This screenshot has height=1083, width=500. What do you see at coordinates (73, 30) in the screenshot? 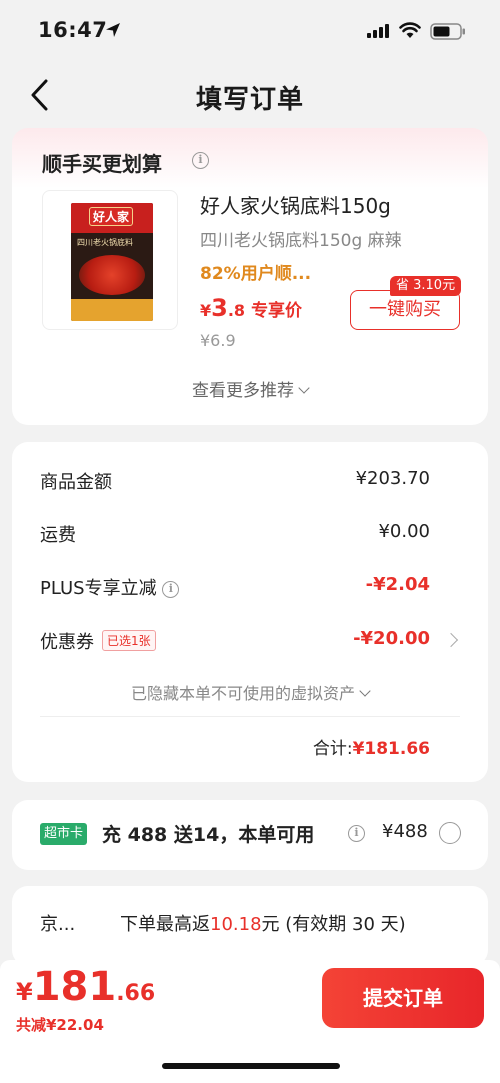
I see `status-time: 16:47` at bounding box center [73, 30].